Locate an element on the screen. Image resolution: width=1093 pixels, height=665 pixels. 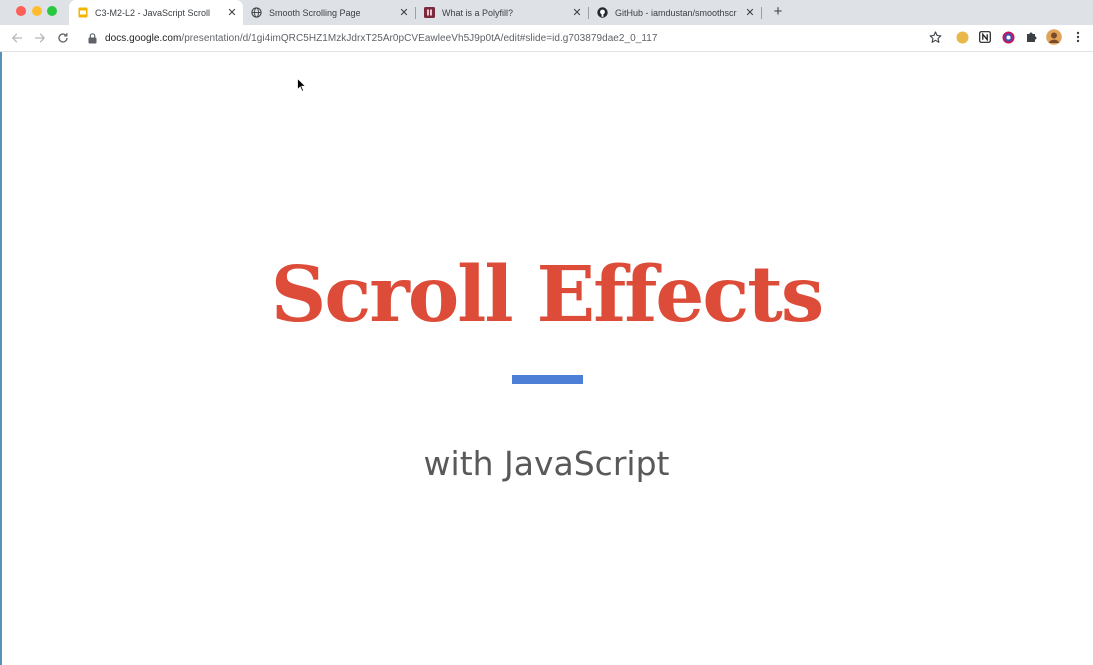
minimize-window-button is located at coordinates (37, 11).